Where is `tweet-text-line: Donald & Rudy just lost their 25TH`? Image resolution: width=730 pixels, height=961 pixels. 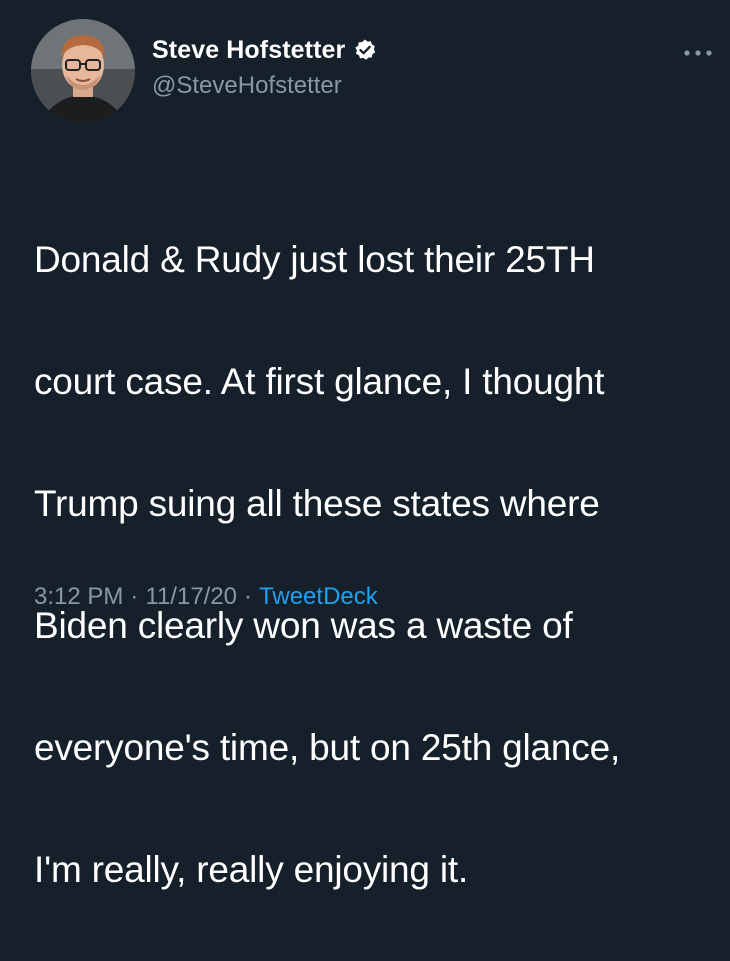
tweet-text-line: Donald & Rudy just lost their 25TH is located at coordinates (314, 259).